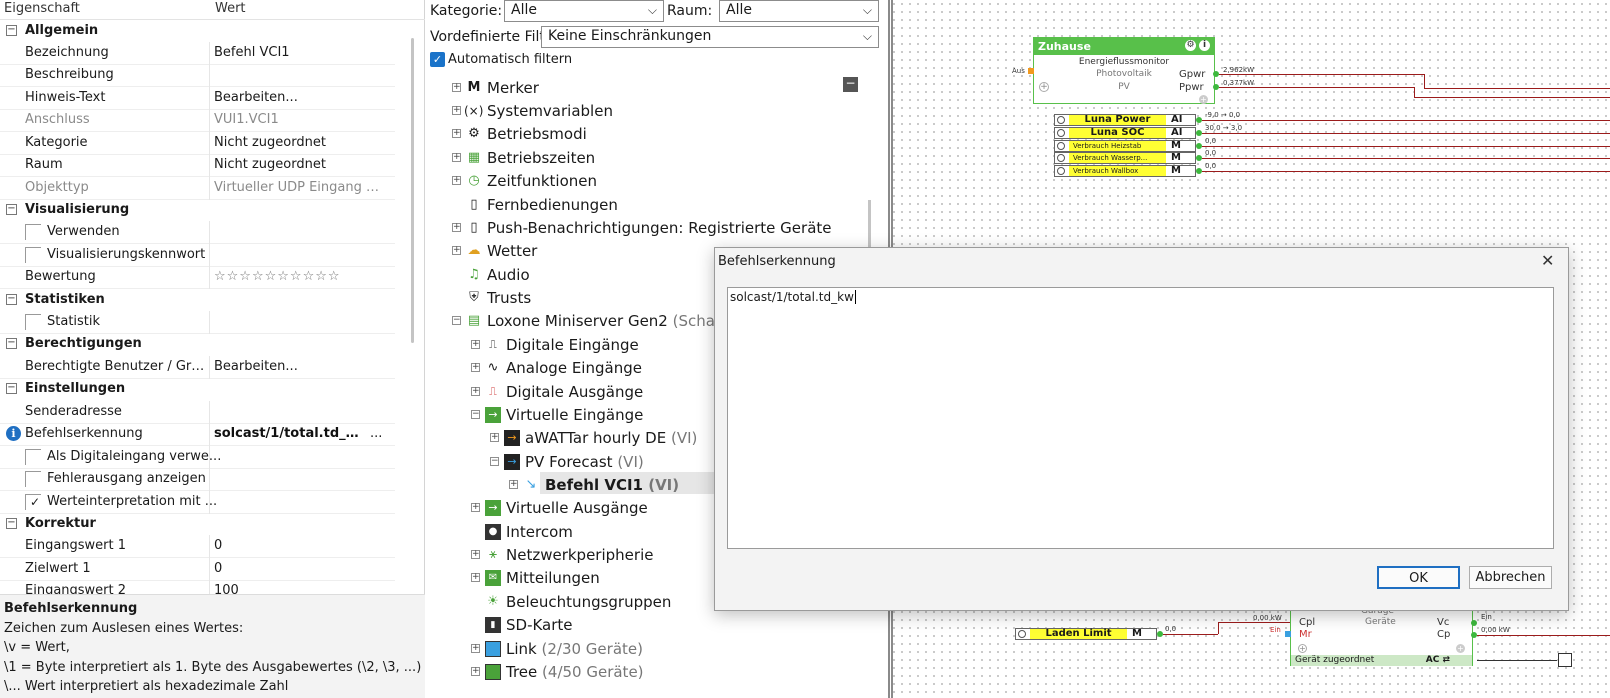  What do you see at coordinates (33, 479) in the screenshot?
I see `fehlerausgang-checkbox` at bounding box center [33, 479].